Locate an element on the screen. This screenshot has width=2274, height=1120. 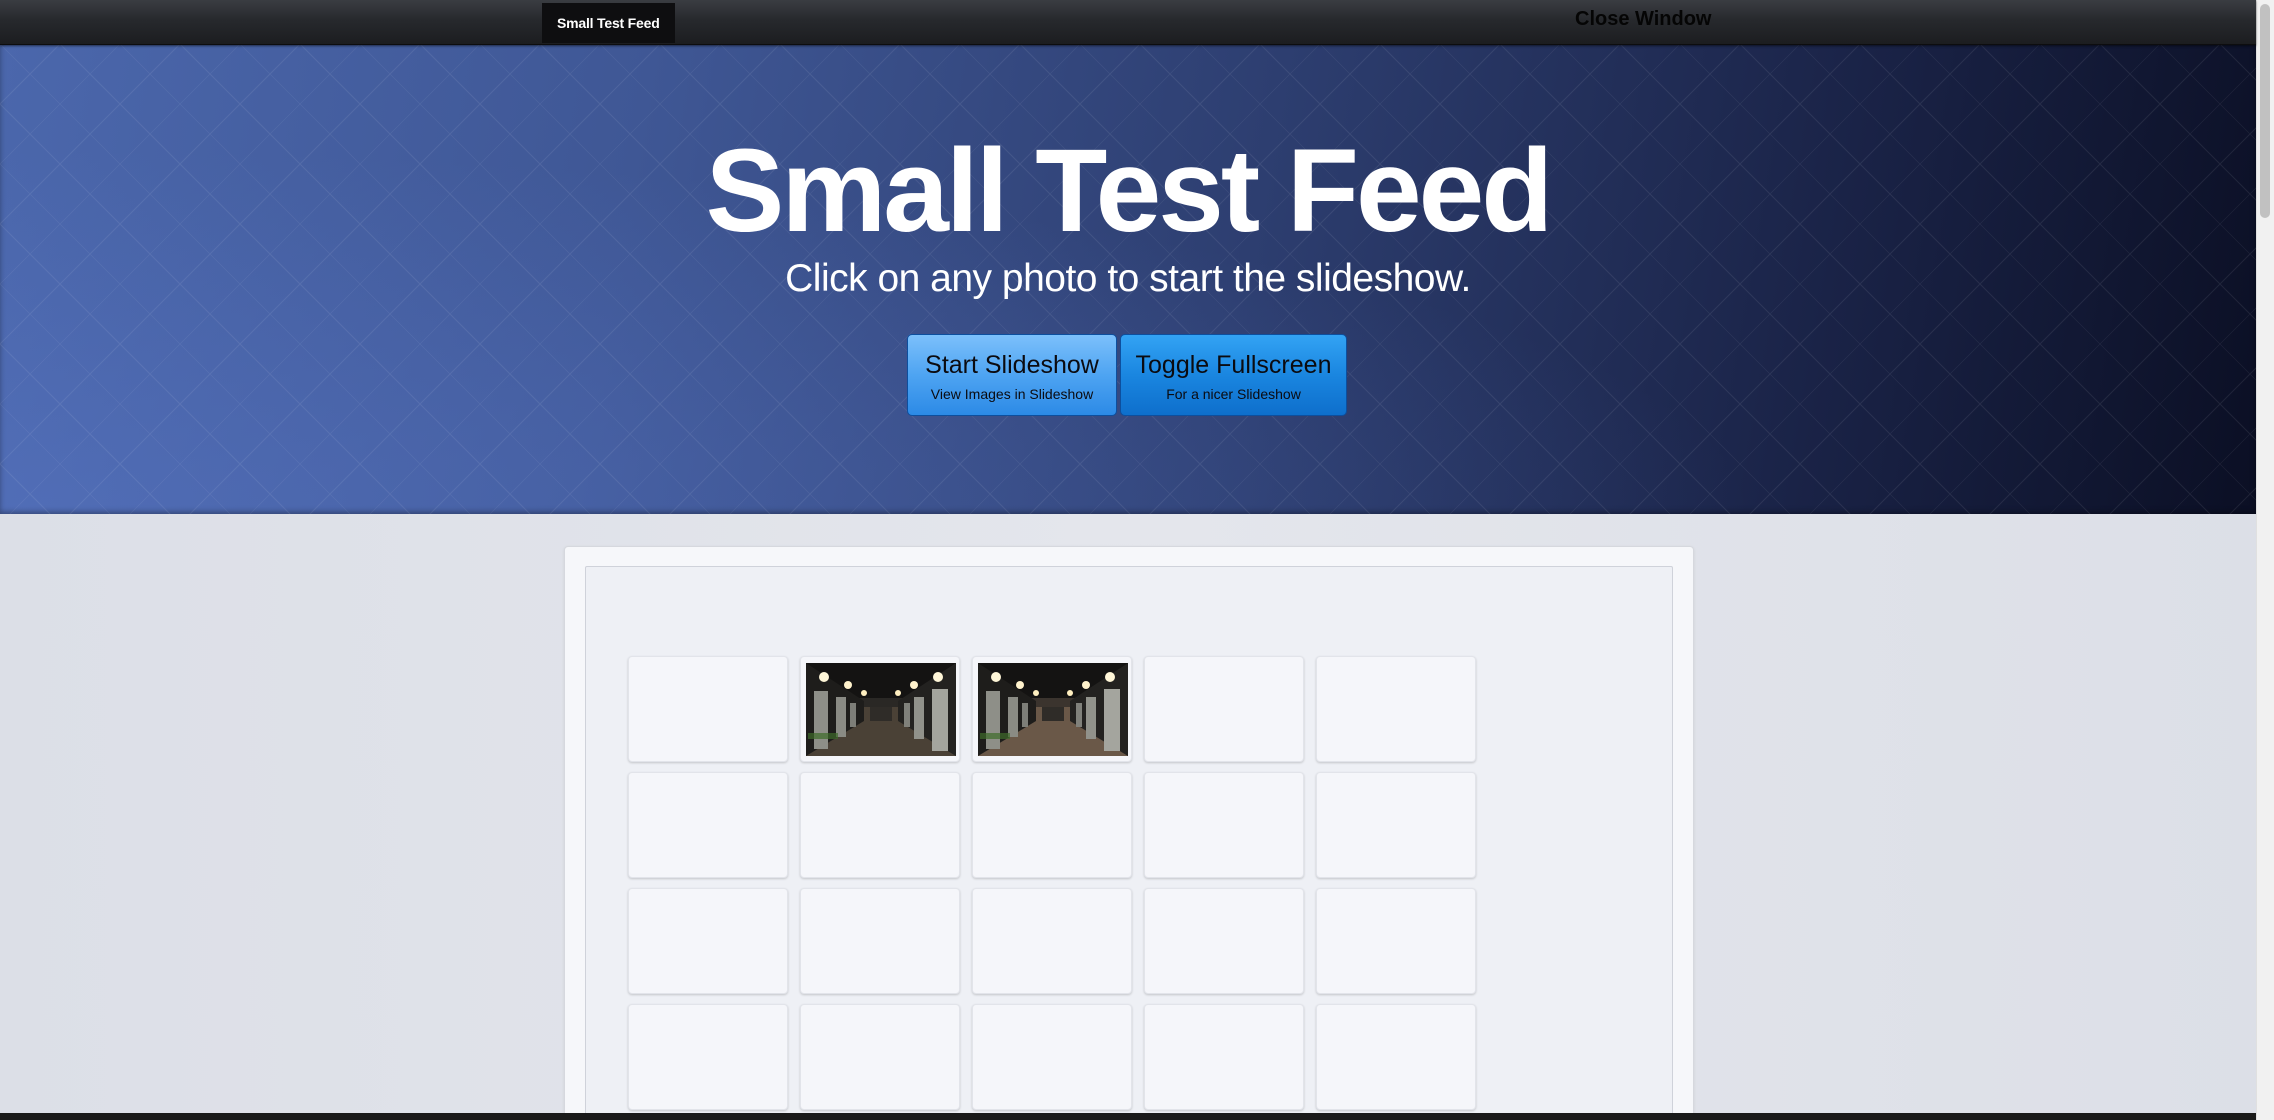
start-slideshow-sublabel: View Images in Slideshow is located at coordinates (1012, 394).